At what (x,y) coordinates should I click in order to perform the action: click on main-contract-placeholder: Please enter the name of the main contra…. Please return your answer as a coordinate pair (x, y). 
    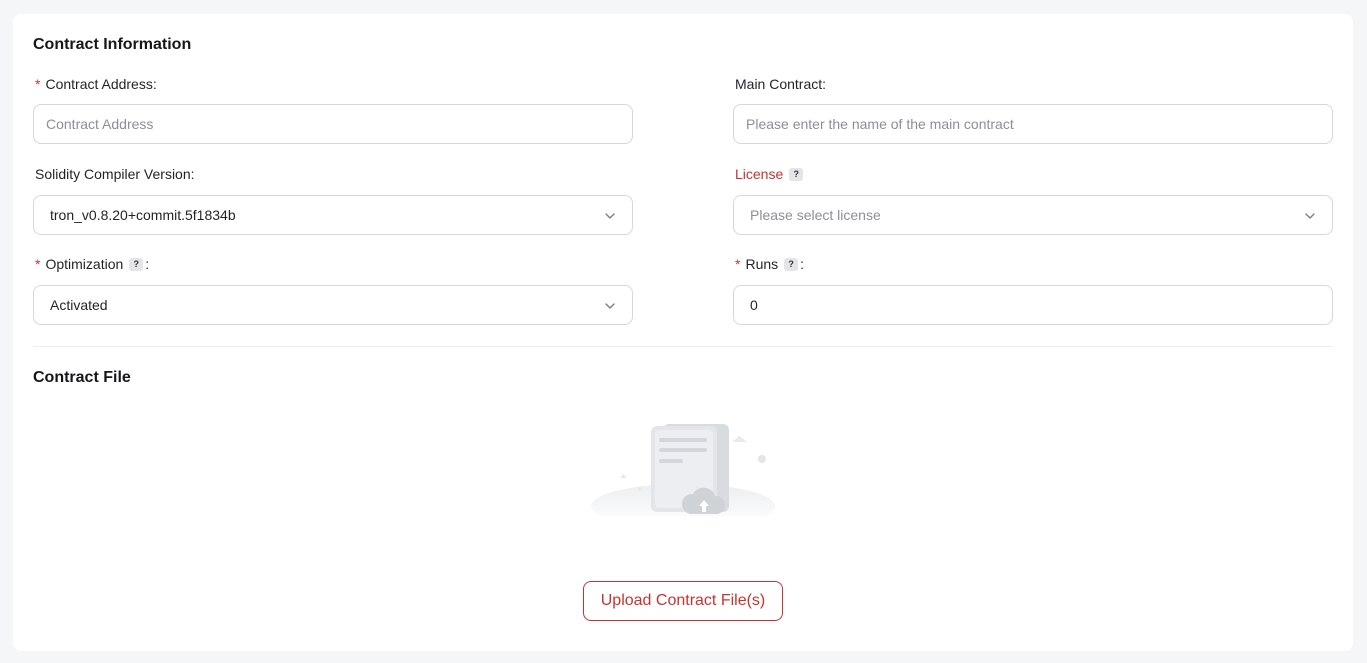
    Looking at the image, I should click on (880, 124).